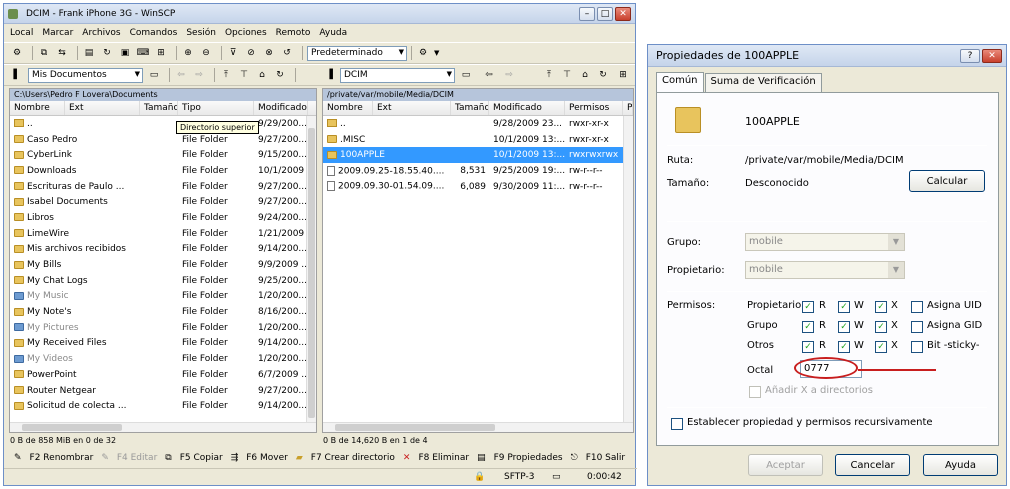 Image resolution: width=1010 pixels, height=489 pixels. Describe the element at coordinates (348, 108) in the screenshot. I see `col-nombre: Nombre` at that location.